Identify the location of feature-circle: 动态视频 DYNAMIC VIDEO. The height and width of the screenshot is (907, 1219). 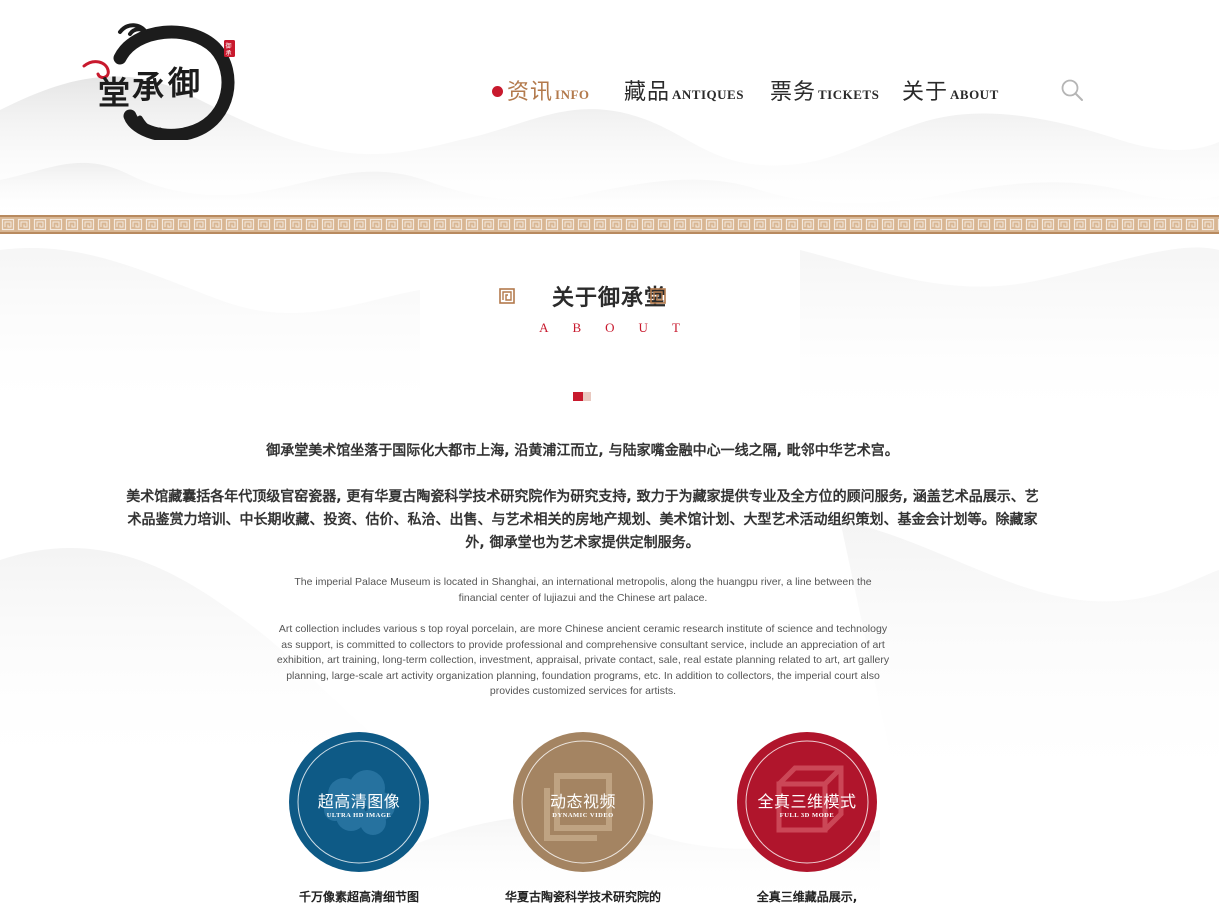
(583, 802).